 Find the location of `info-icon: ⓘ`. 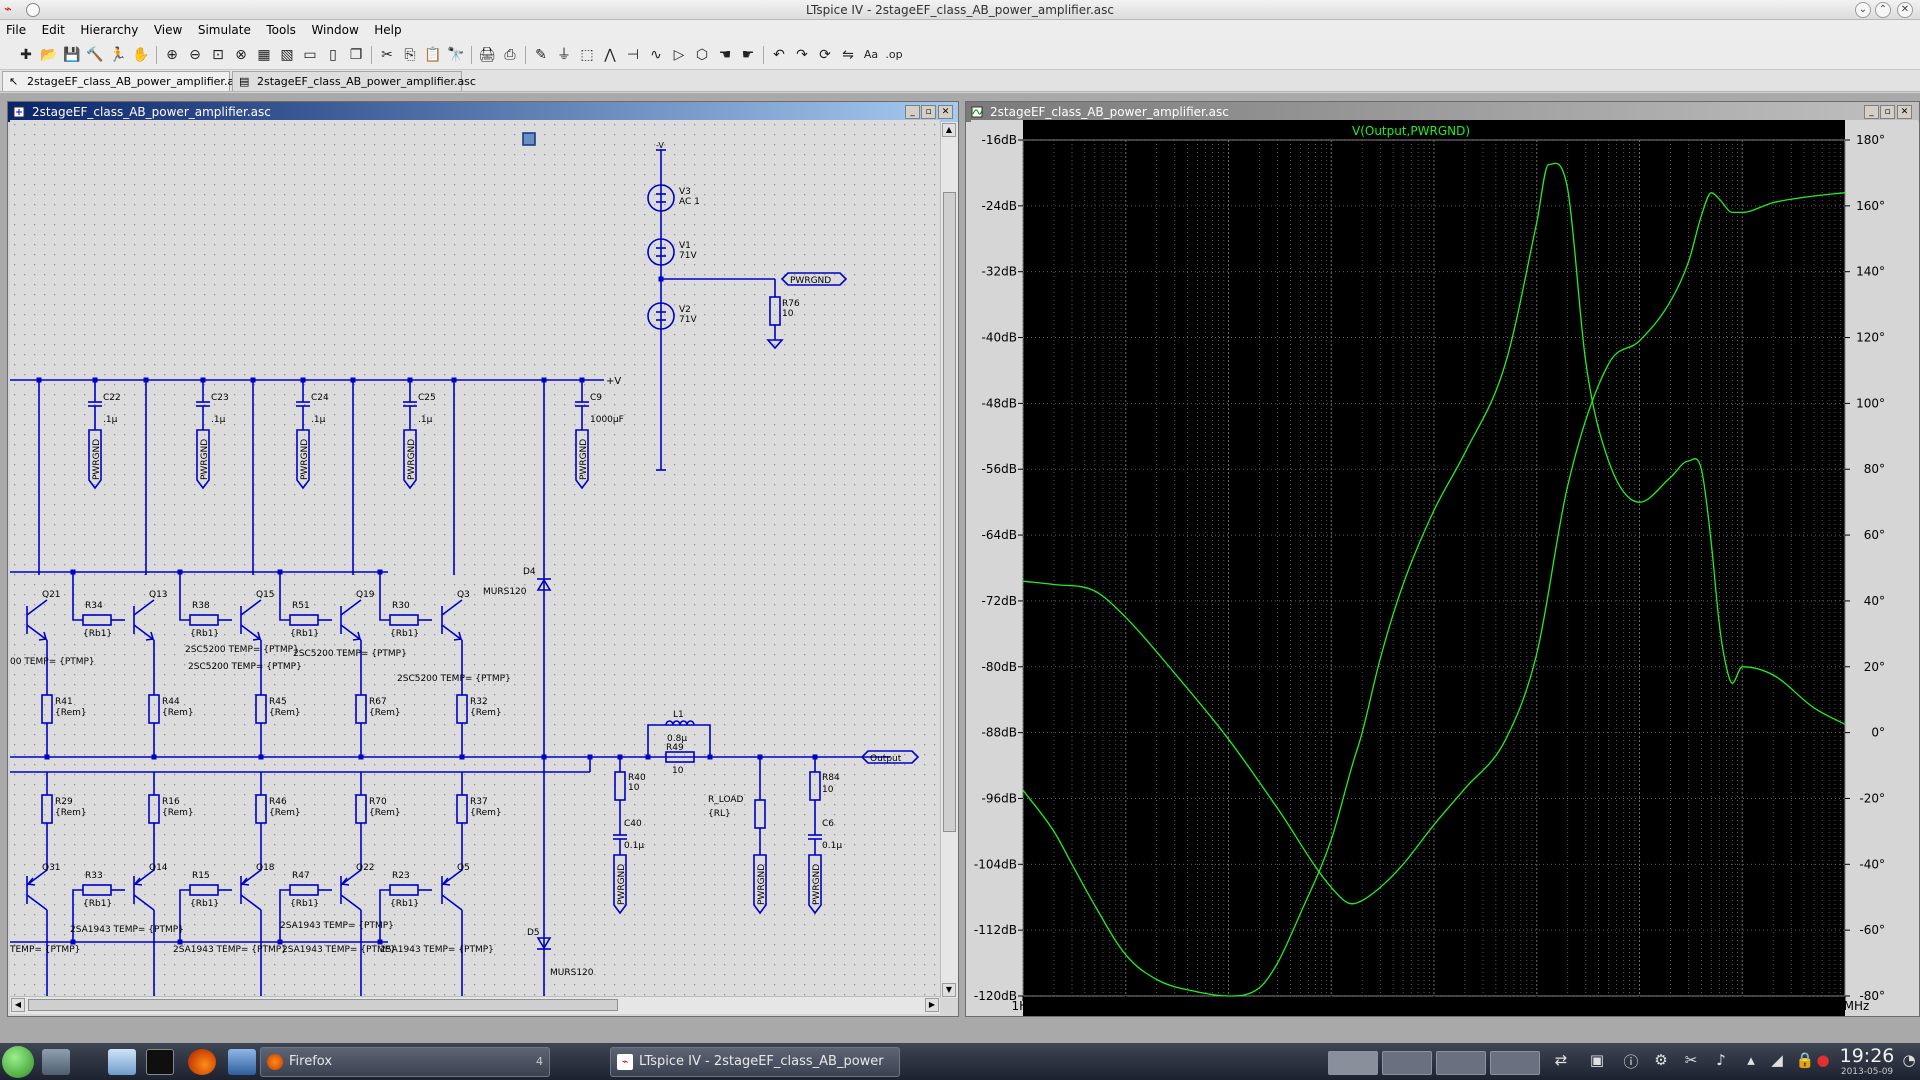

info-icon: ⓘ is located at coordinates (1631, 1062).